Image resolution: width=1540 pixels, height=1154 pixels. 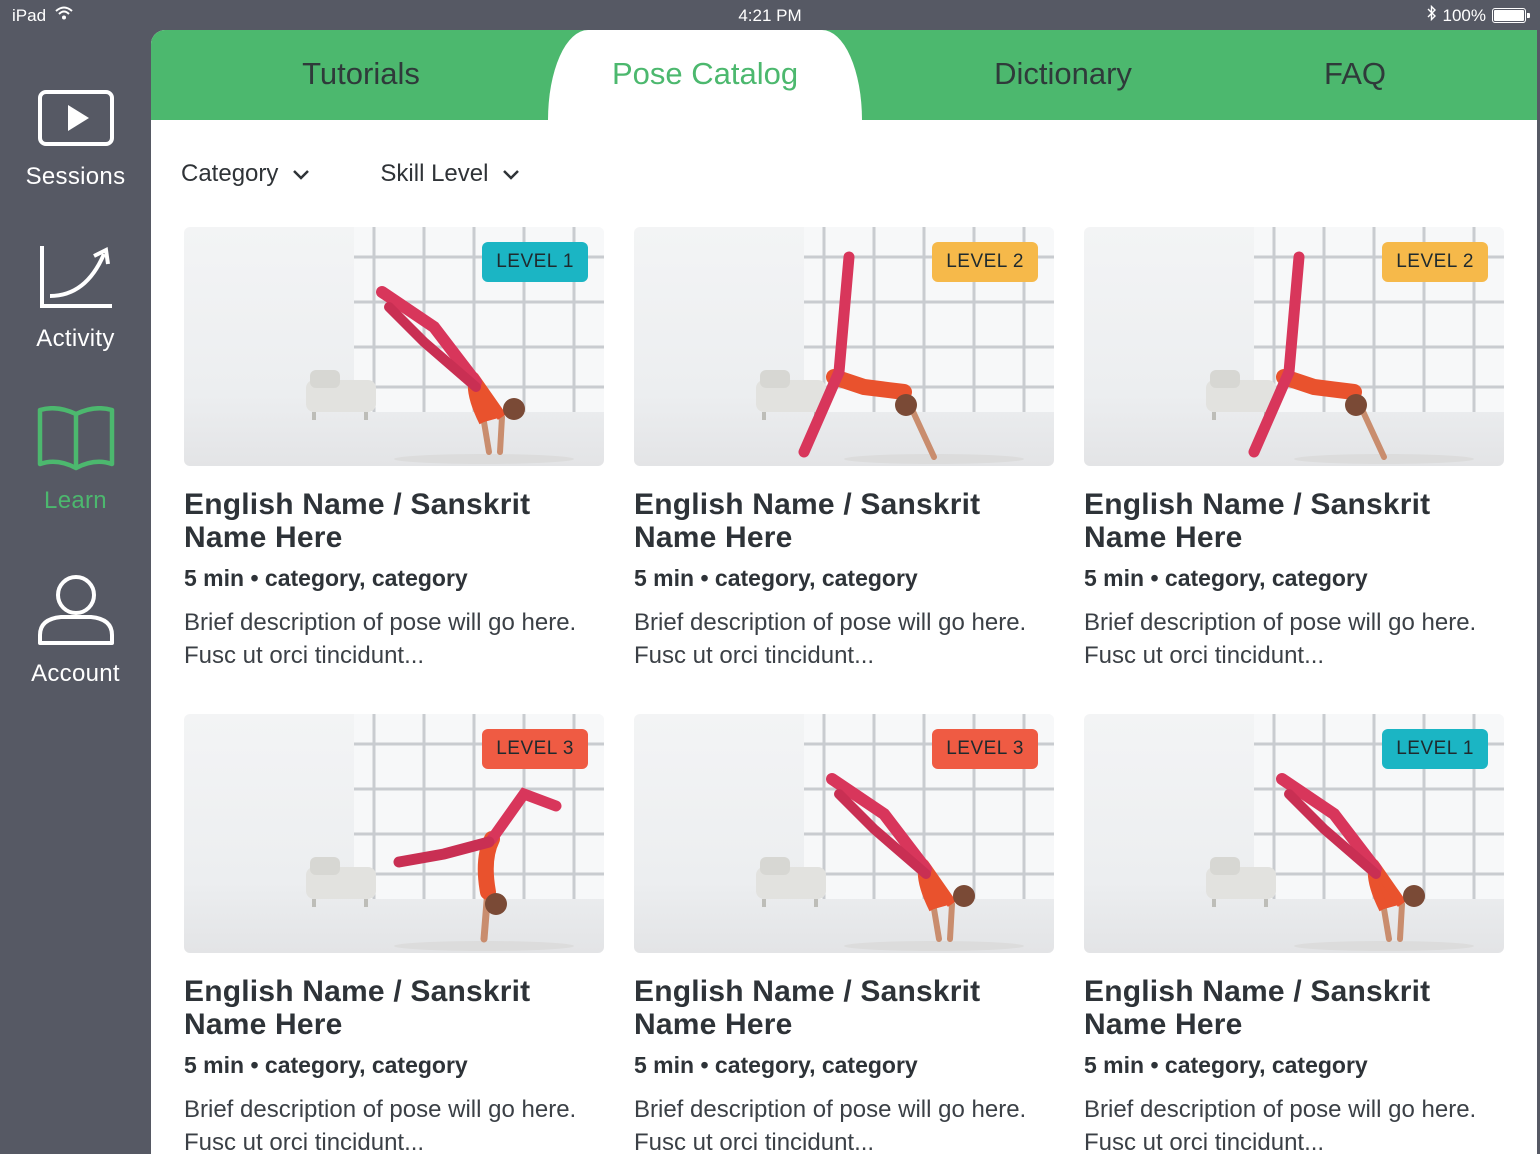 I want to click on sidebar-item-activity: Activity, so click(x=75, y=298).